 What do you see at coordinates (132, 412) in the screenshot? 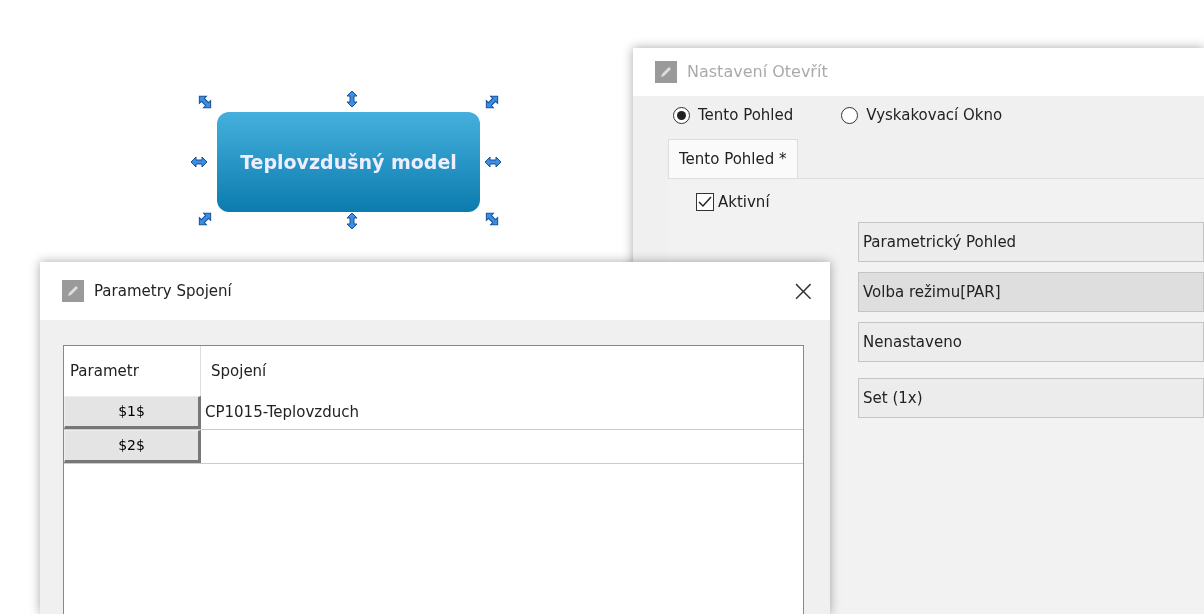
I see `parameter-button: $1$` at bounding box center [132, 412].